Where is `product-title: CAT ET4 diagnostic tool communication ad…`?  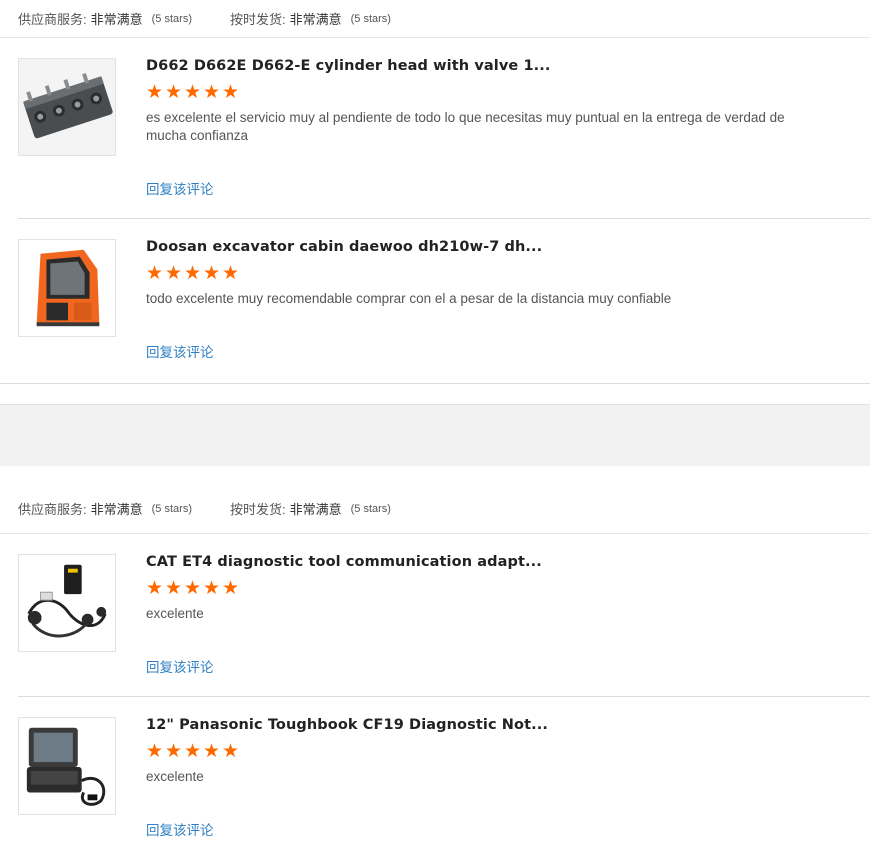
product-title: CAT ET4 diagnostic tool communication ad… is located at coordinates (478, 562).